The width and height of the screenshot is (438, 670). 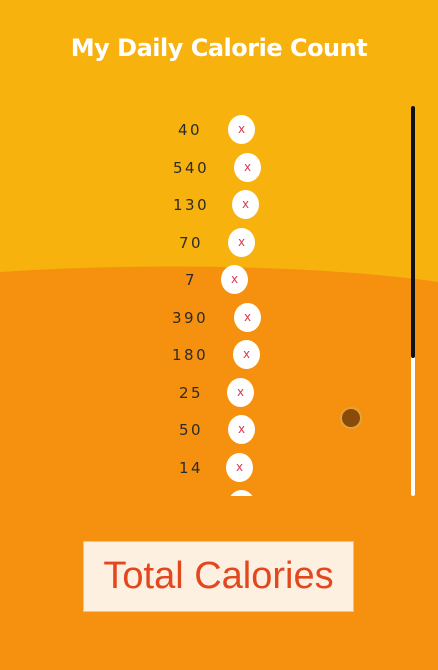 What do you see at coordinates (215, 317) in the screenshot?
I see `calorie-entry: 390 x` at bounding box center [215, 317].